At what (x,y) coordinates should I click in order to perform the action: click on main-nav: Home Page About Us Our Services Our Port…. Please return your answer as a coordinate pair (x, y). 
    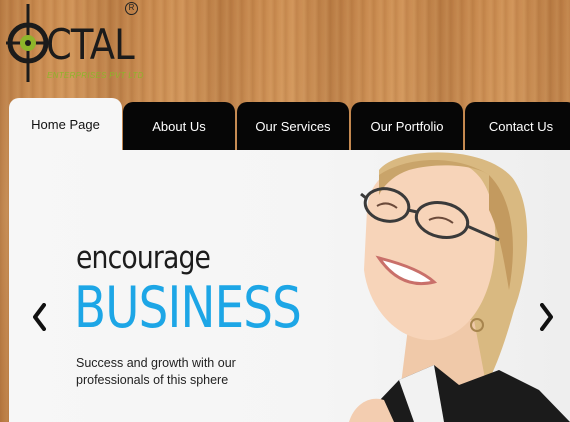
    Looking at the image, I should click on (289, 124).